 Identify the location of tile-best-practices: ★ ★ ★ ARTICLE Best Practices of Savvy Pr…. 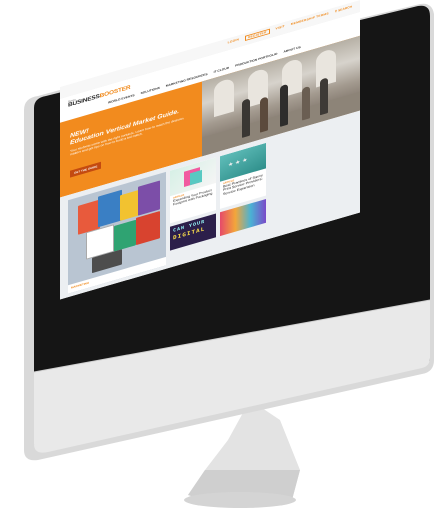
(243, 175).